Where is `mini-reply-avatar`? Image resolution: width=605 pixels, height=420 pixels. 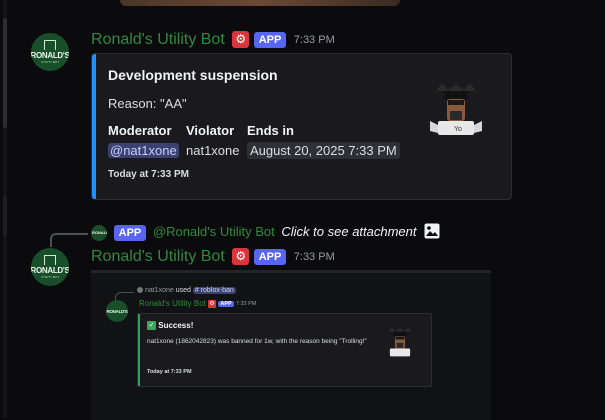 mini-reply-avatar is located at coordinates (140, 290).